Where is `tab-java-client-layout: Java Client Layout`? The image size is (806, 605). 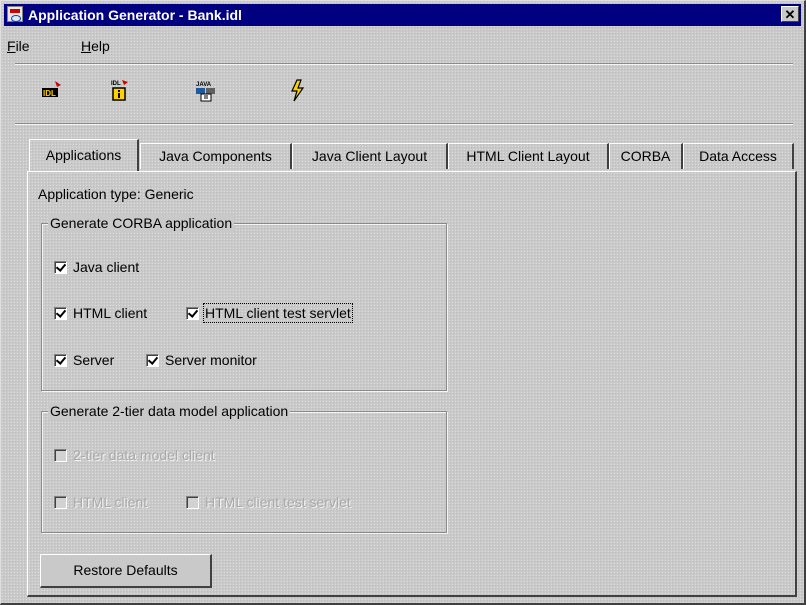
tab-java-client-layout: Java Client Layout is located at coordinates (370, 156).